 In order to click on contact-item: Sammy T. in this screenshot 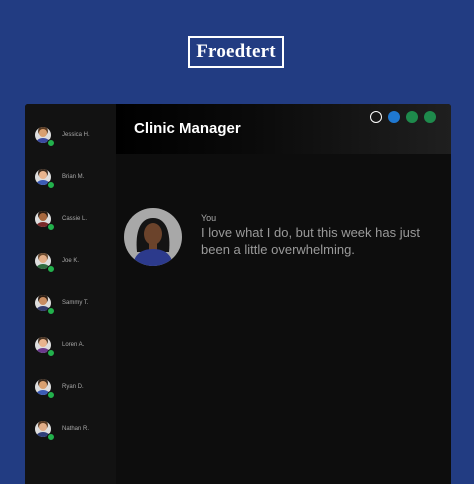, I will do `click(75, 303)`.